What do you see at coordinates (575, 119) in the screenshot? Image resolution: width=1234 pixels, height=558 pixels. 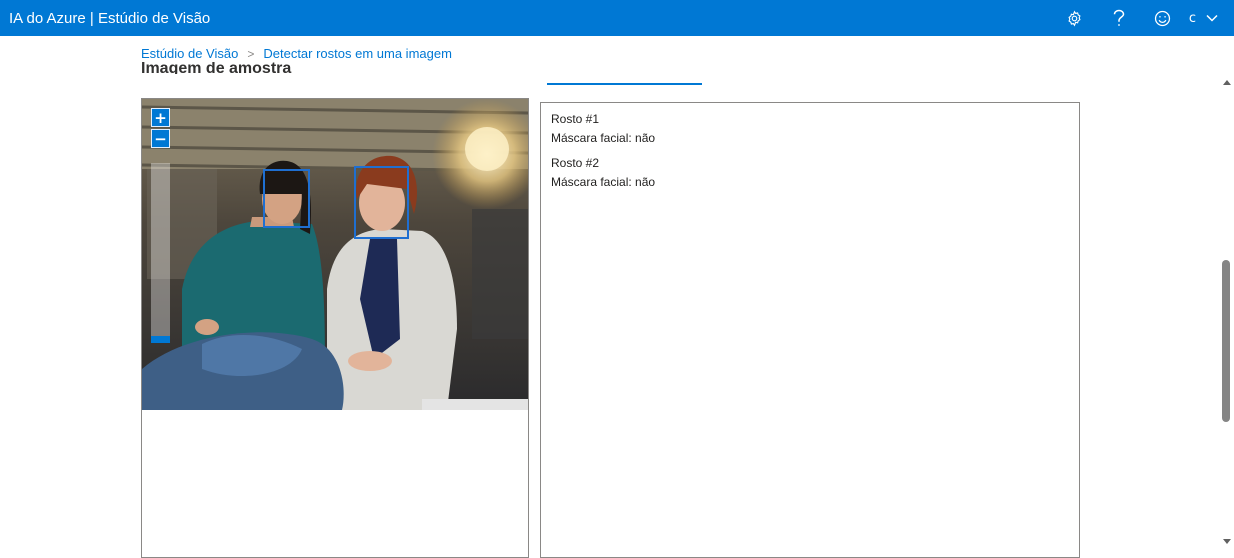 I see `face-label: Rosto #1` at bounding box center [575, 119].